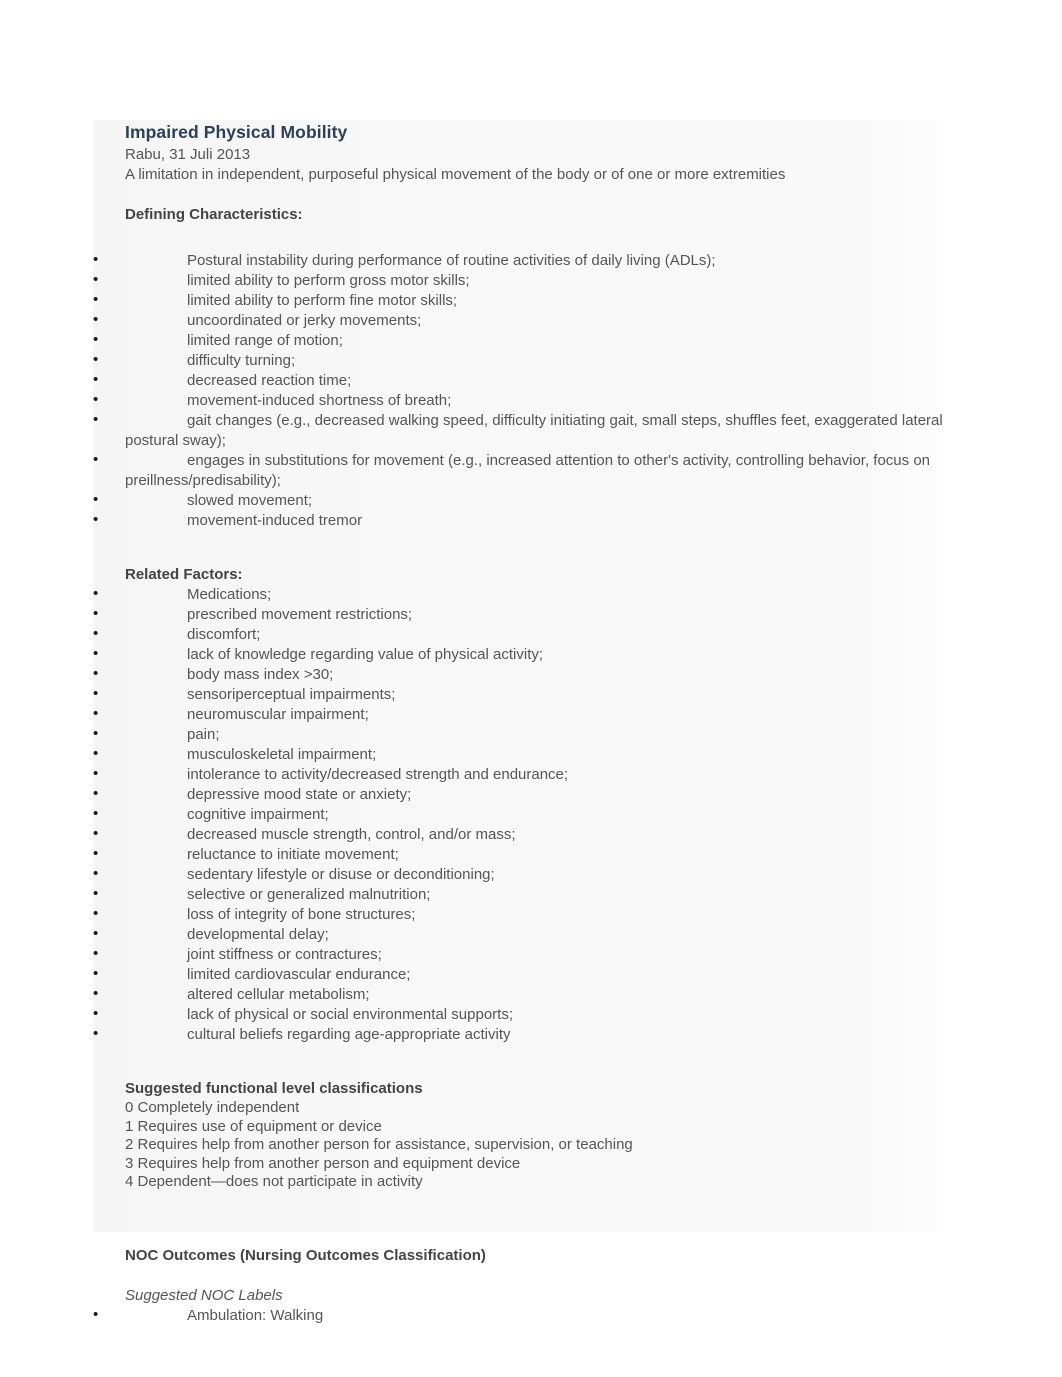 This screenshot has width=1062, height=1377. Describe the element at coordinates (518, 714) in the screenshot. I see `list-item: neuromuscular impairment;` at that location.